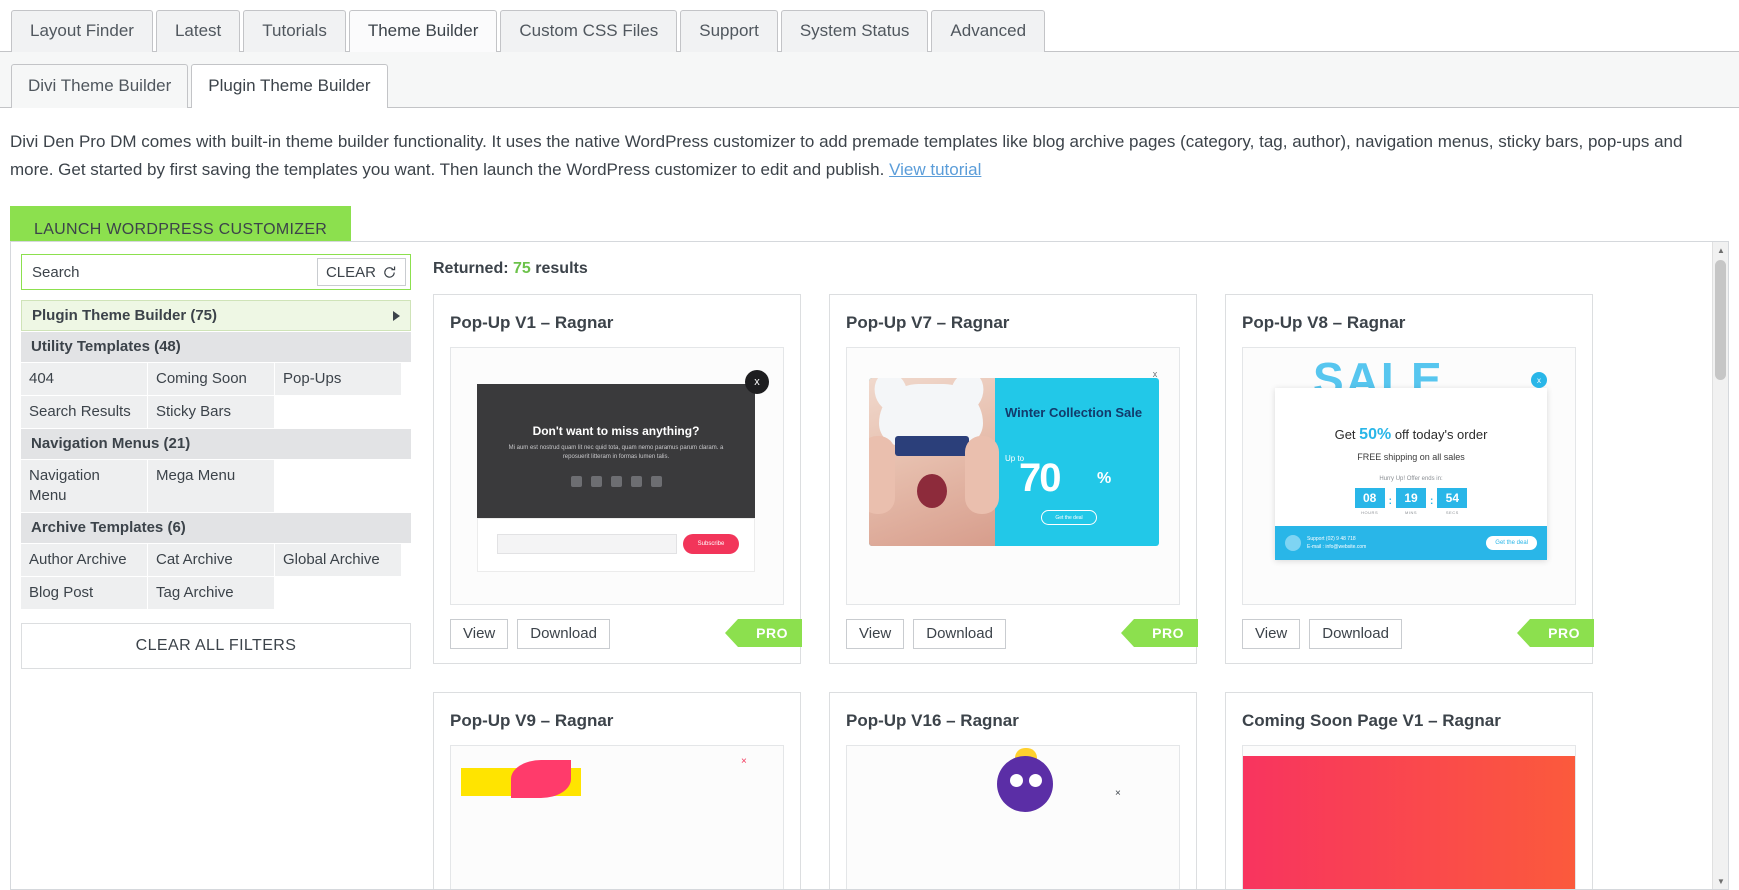 The height and width of the screenshot is (890, 1739). I want to click on hand-left, so click(882, 475).